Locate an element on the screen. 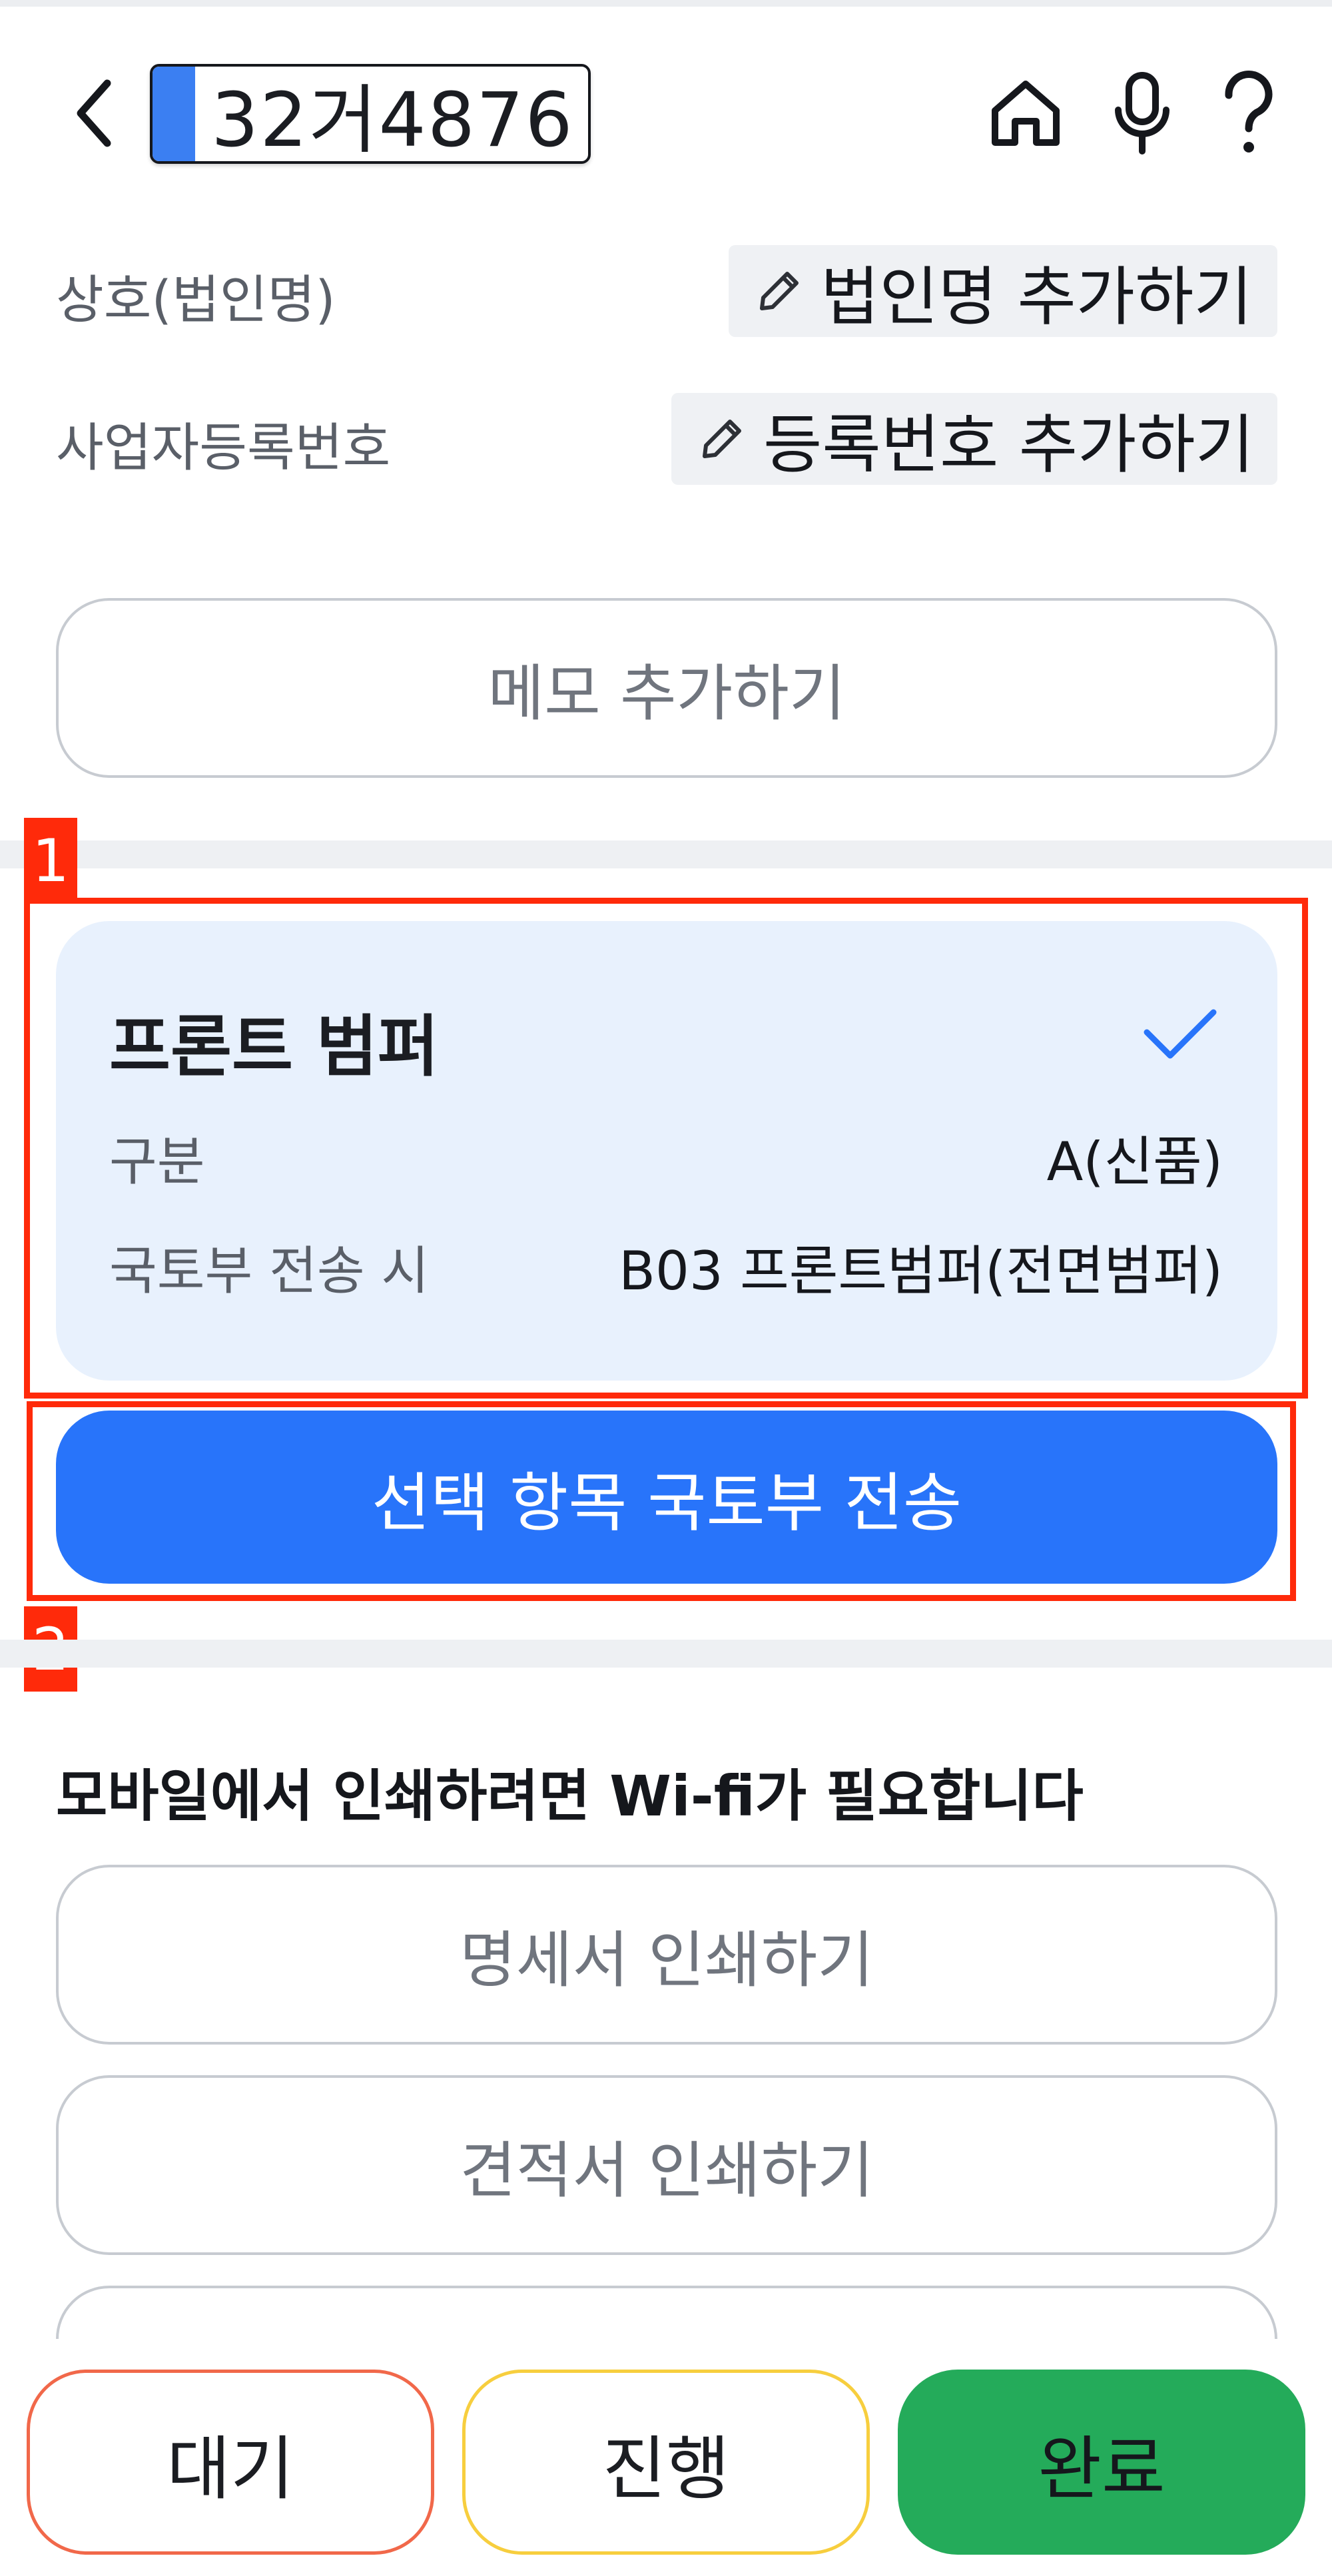 The width and height of the screenshot is (1332, 2576). part-row-value: B03 프론트범퍼(전면범퍼) is located at coordinates (921, 1271).